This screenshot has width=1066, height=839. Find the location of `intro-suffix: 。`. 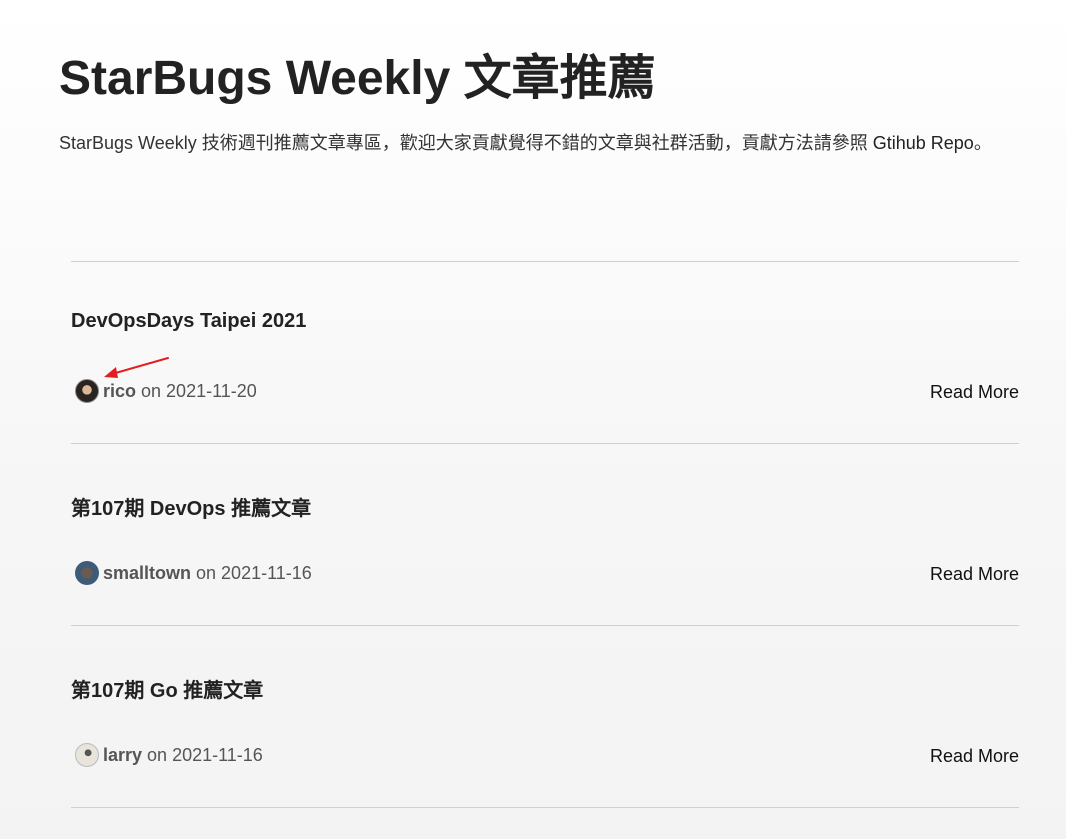

intro-suffix: 。 is located at coordinates (982, 143).